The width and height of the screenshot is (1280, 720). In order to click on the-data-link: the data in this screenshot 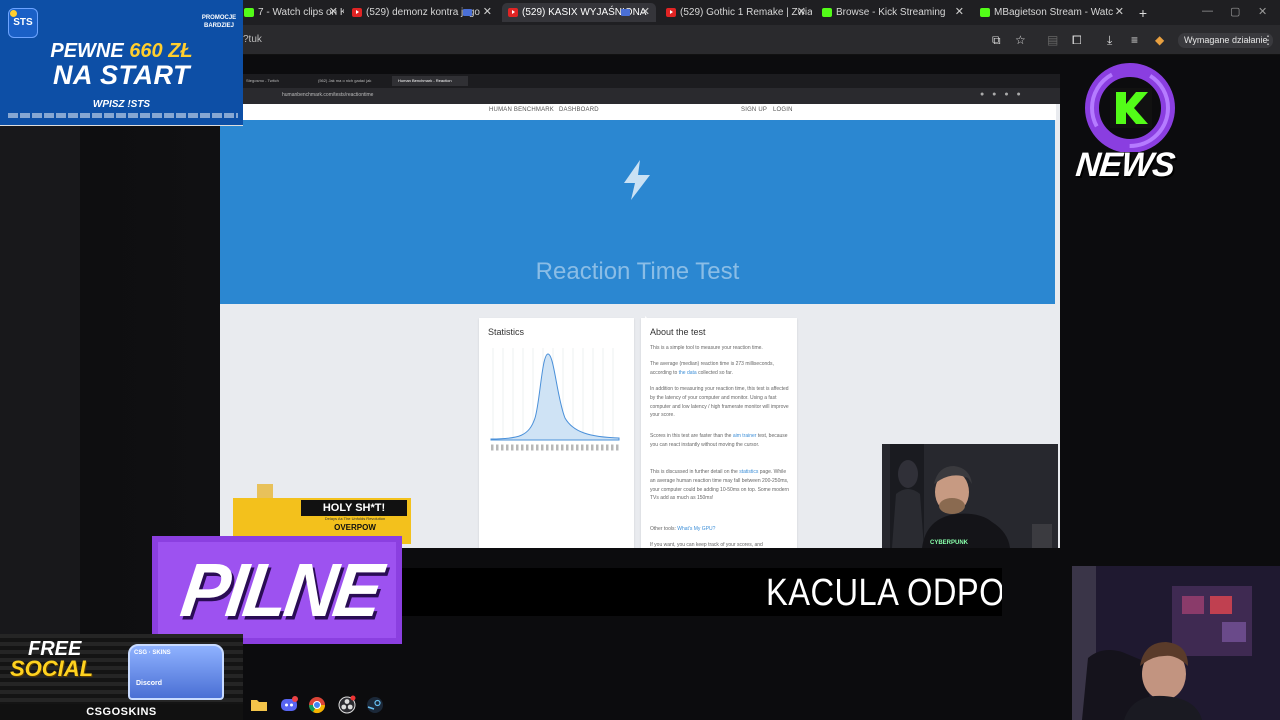, I will do `click(688, 373)`.